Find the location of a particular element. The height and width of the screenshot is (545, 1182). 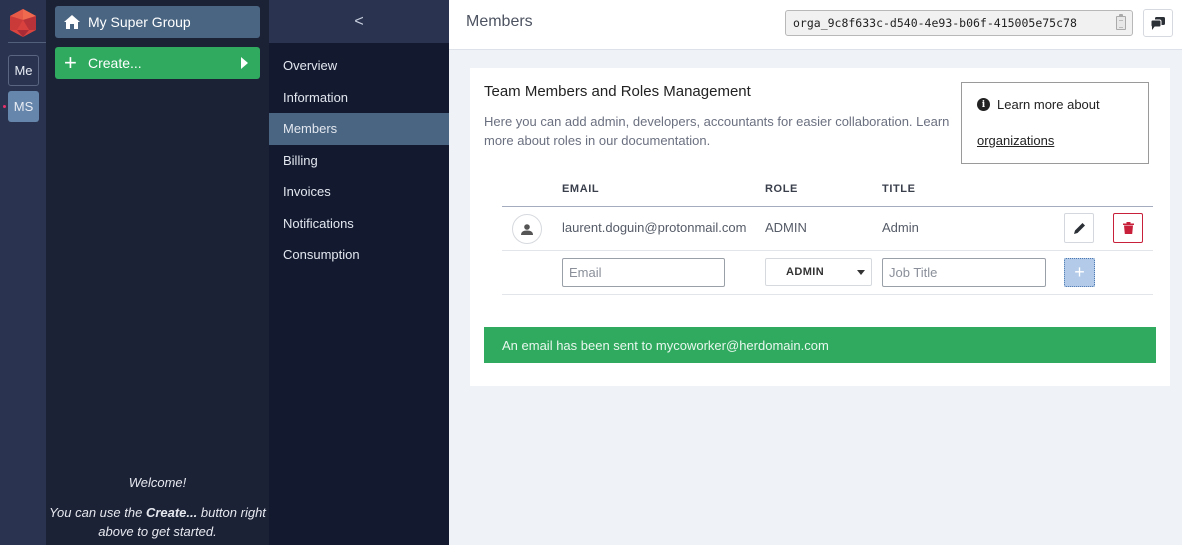

group-button: My Super Group is located at coordinates (157, 22).